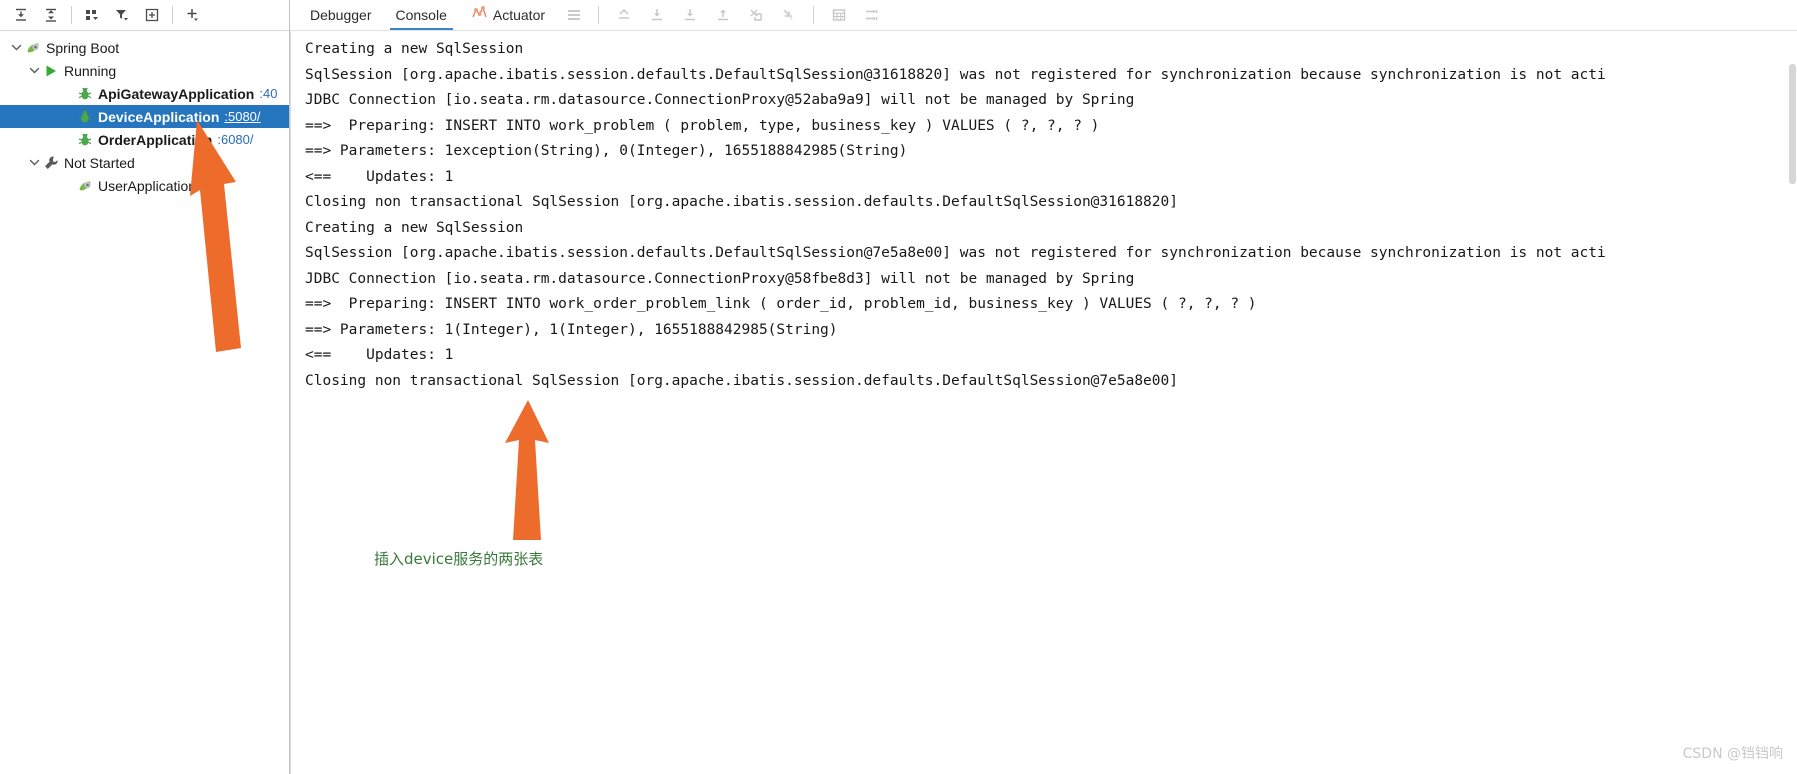 The height and width of the screenshot is (774, 1797). I want to click on tree-item-label: Running, so click(90, 70).